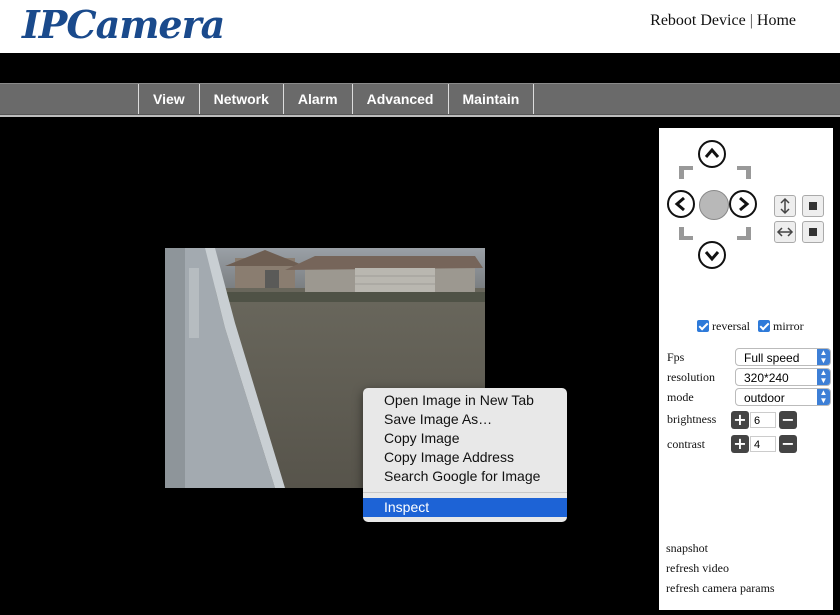  I want to click on menu-copy-image-address: Copy Image Address, so click(465, 457).